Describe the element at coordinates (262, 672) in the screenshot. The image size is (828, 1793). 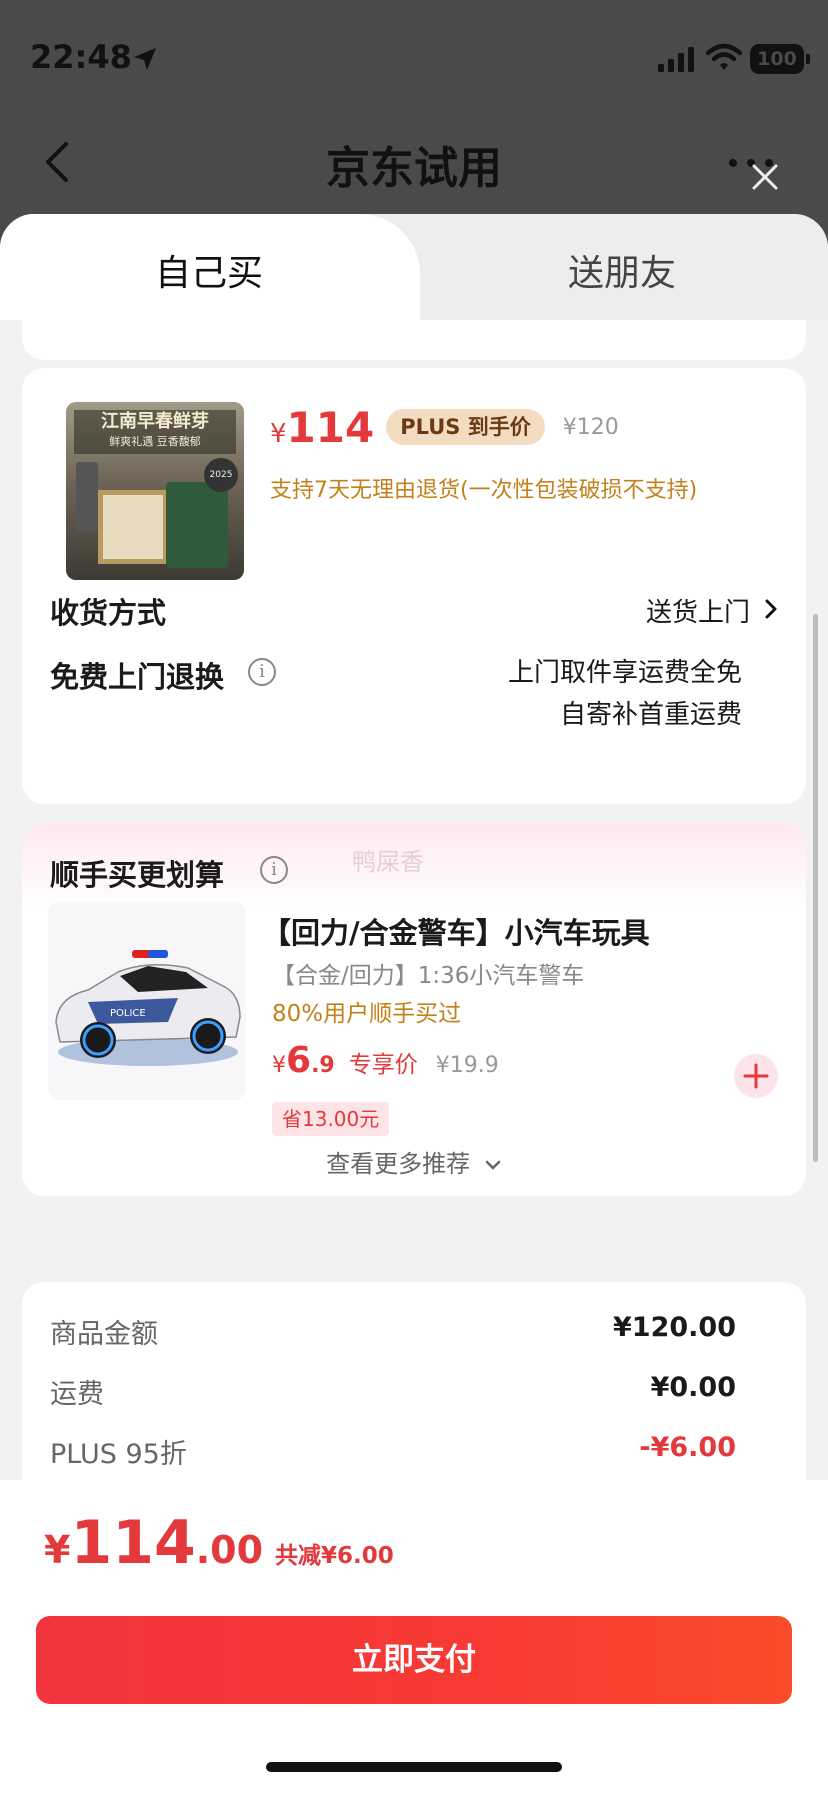
I see `info-icon: i` at that location.